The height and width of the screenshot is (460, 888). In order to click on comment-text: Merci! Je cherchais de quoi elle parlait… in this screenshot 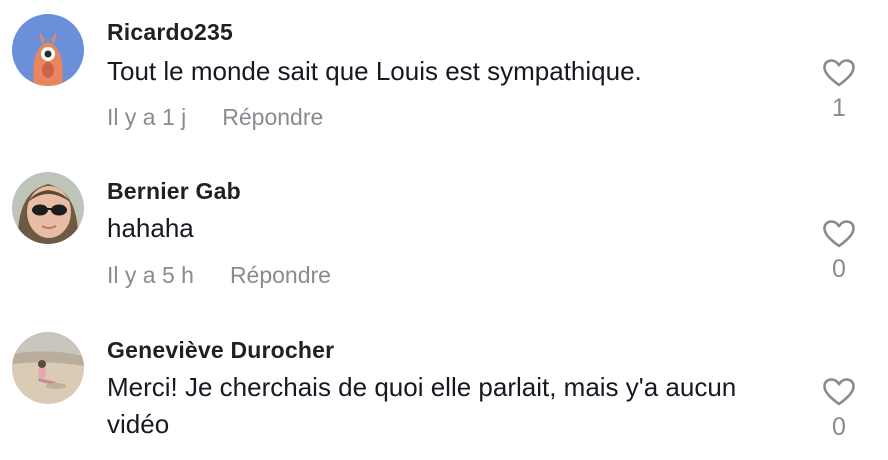, I will do `click(422, 405)`.